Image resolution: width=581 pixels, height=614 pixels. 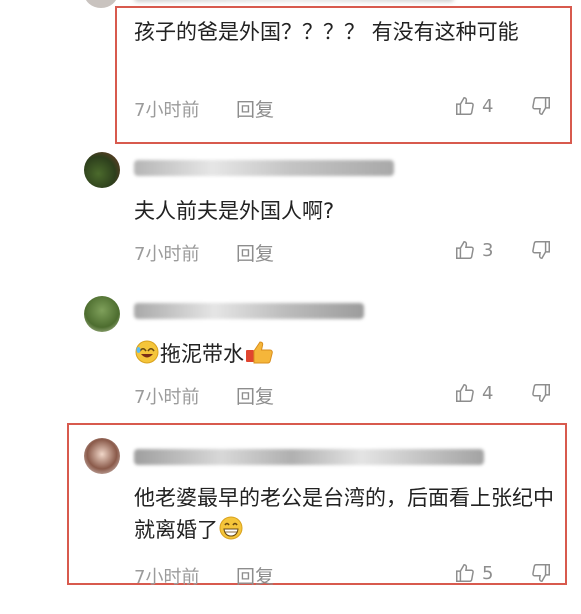 I want to click on grinning-emoji-icon, so click(x=231, y=528).